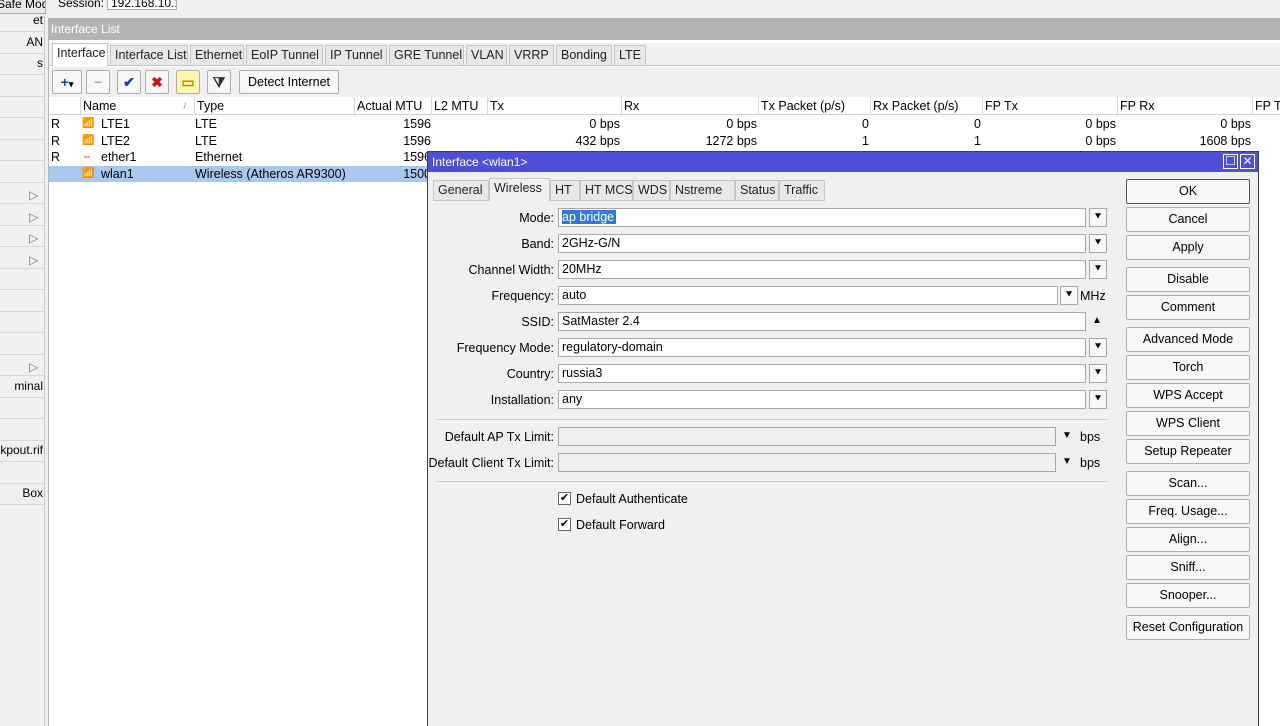 This screenshot has height=726, width=1280. What do you see at coordinates (1266, 106) in the screenshot?
I see `column-header-fp-t: FP T` at bounding box center [1266, 106].